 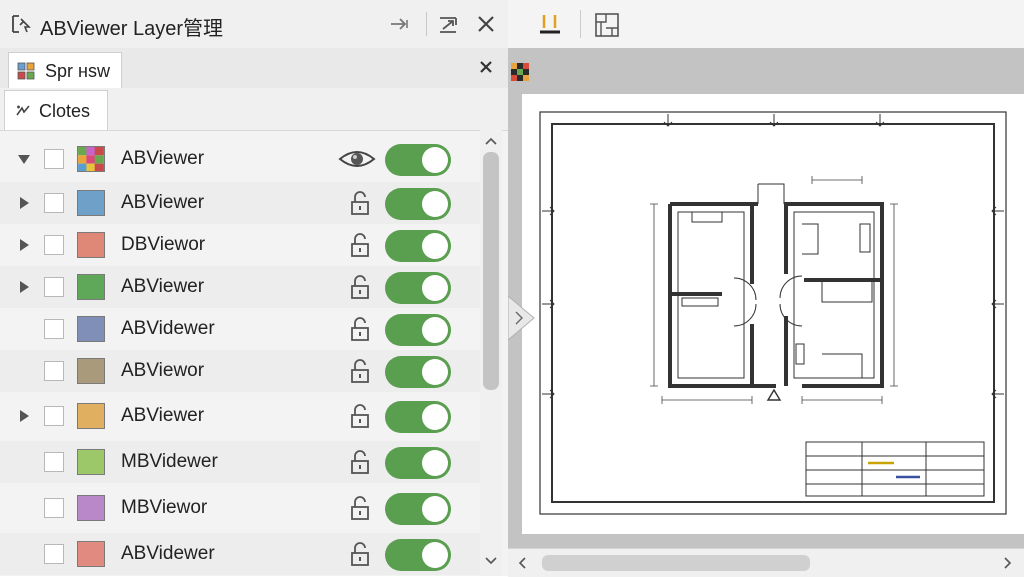 What do you see at coordinates (522, 563) in the screenshot?
I see `scroll-left-button` at bounding box center [522, 563].